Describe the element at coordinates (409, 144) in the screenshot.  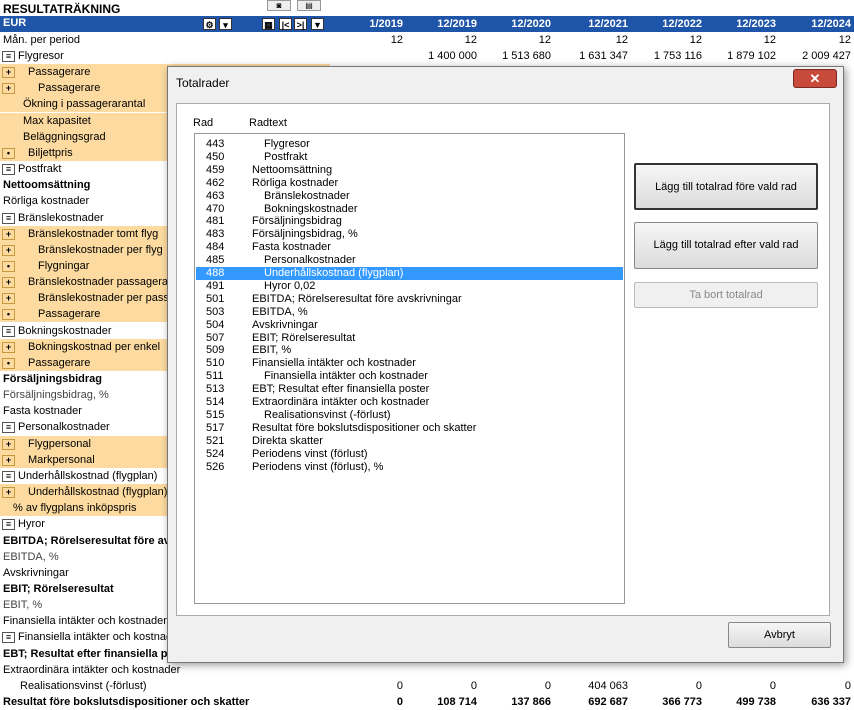
I see `list-item: 443 Flygresor` at that location.